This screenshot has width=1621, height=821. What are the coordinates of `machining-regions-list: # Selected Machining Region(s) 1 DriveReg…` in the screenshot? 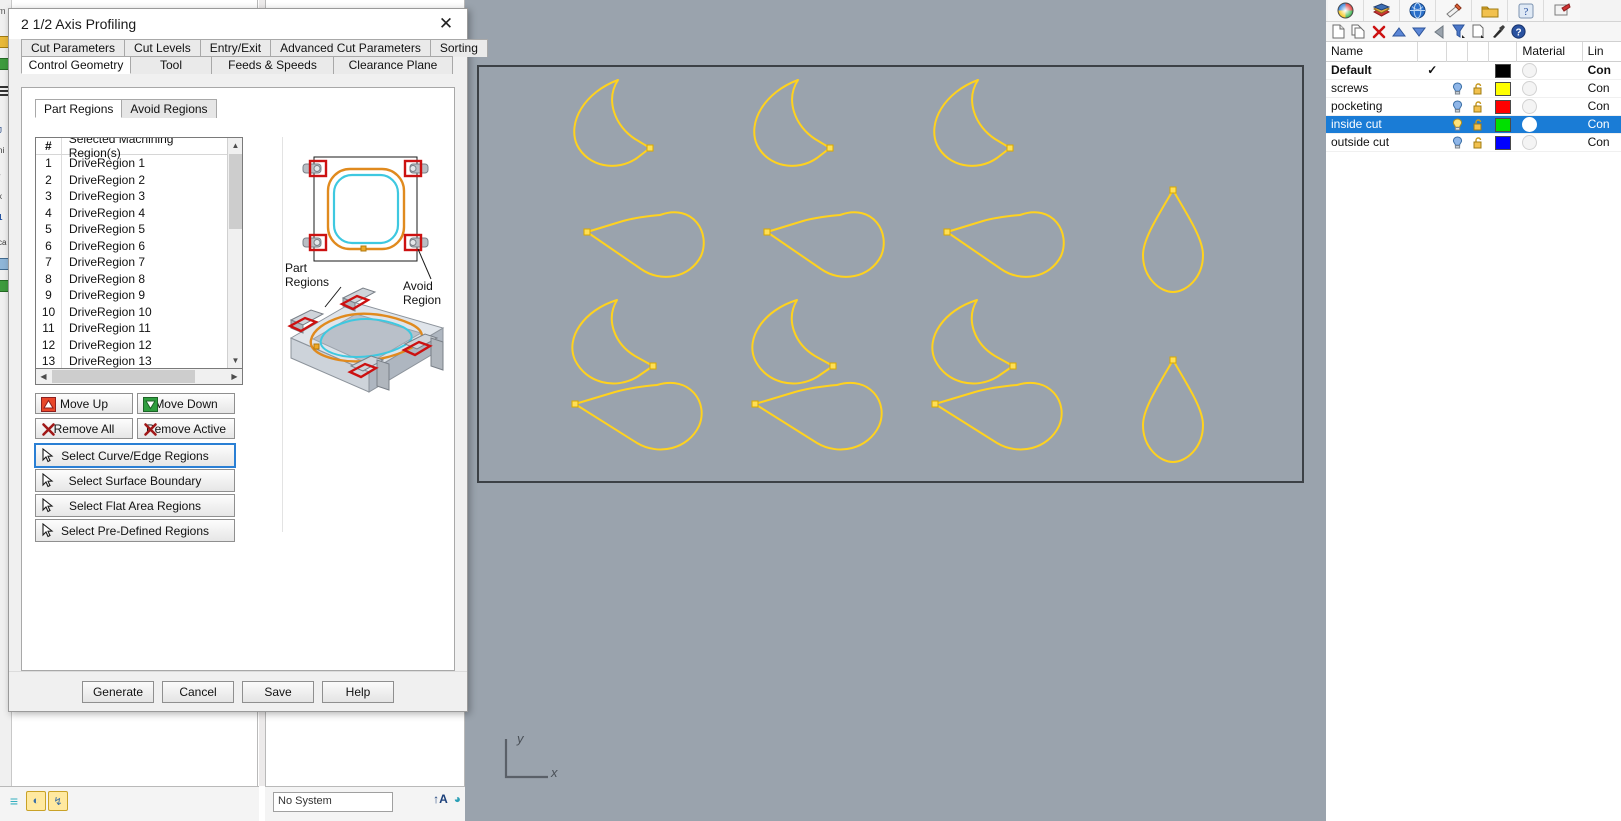 It's located at (139, 253).